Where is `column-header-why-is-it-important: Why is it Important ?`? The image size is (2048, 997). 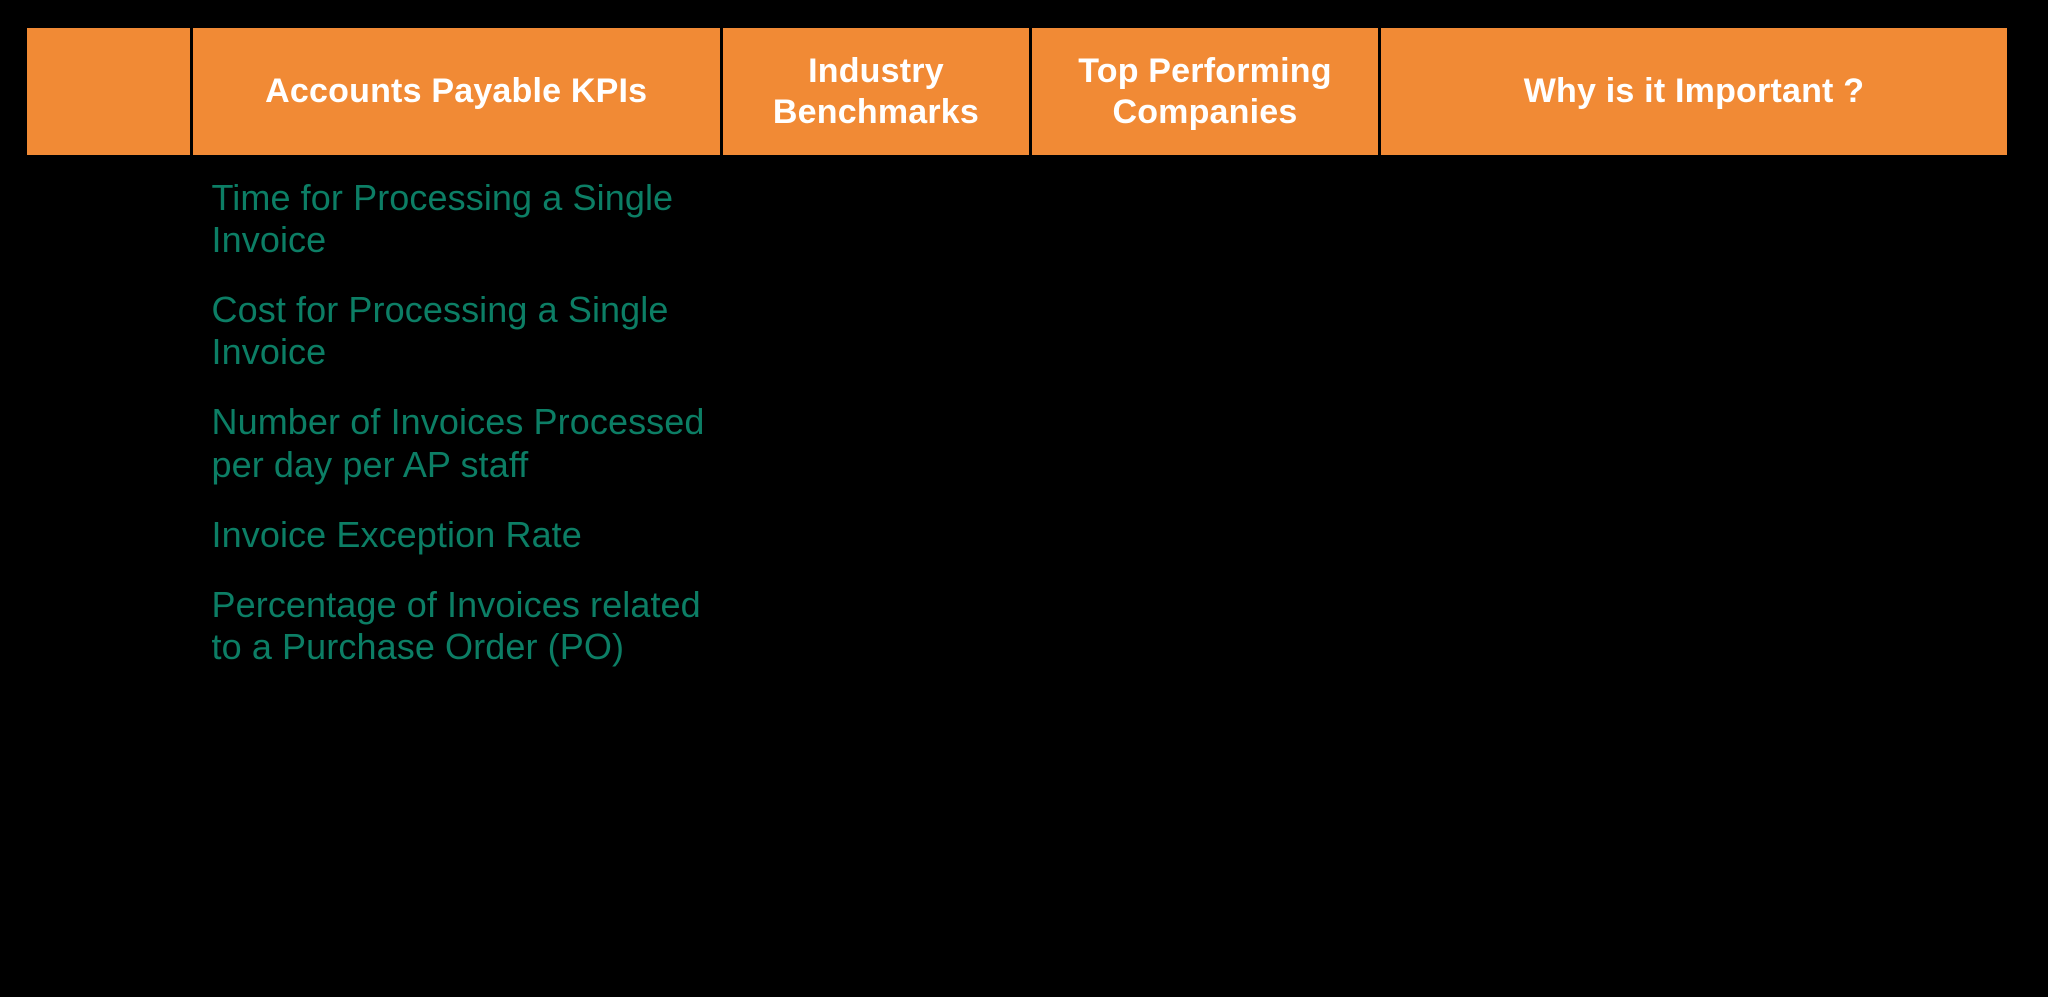
column-header-why-is-it-important: Why is it Important ? is located at coordinates (1693, 91).